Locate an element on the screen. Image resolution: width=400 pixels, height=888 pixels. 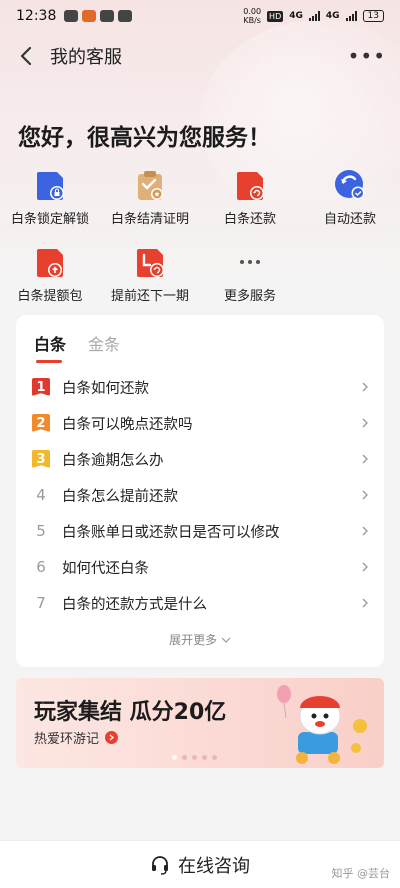
faq-item-5: 5 白条账单日或还款日是否可以修改 is located at coordinates (200, 531).